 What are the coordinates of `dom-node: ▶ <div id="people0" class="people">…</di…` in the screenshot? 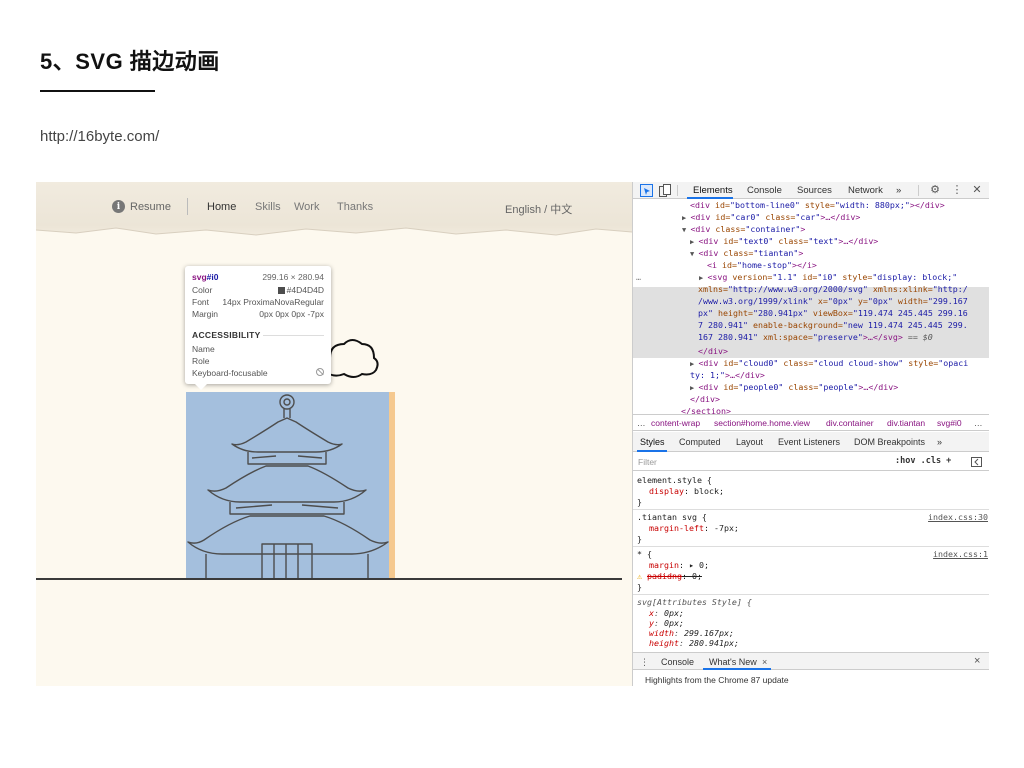 It's located at (794, 387).